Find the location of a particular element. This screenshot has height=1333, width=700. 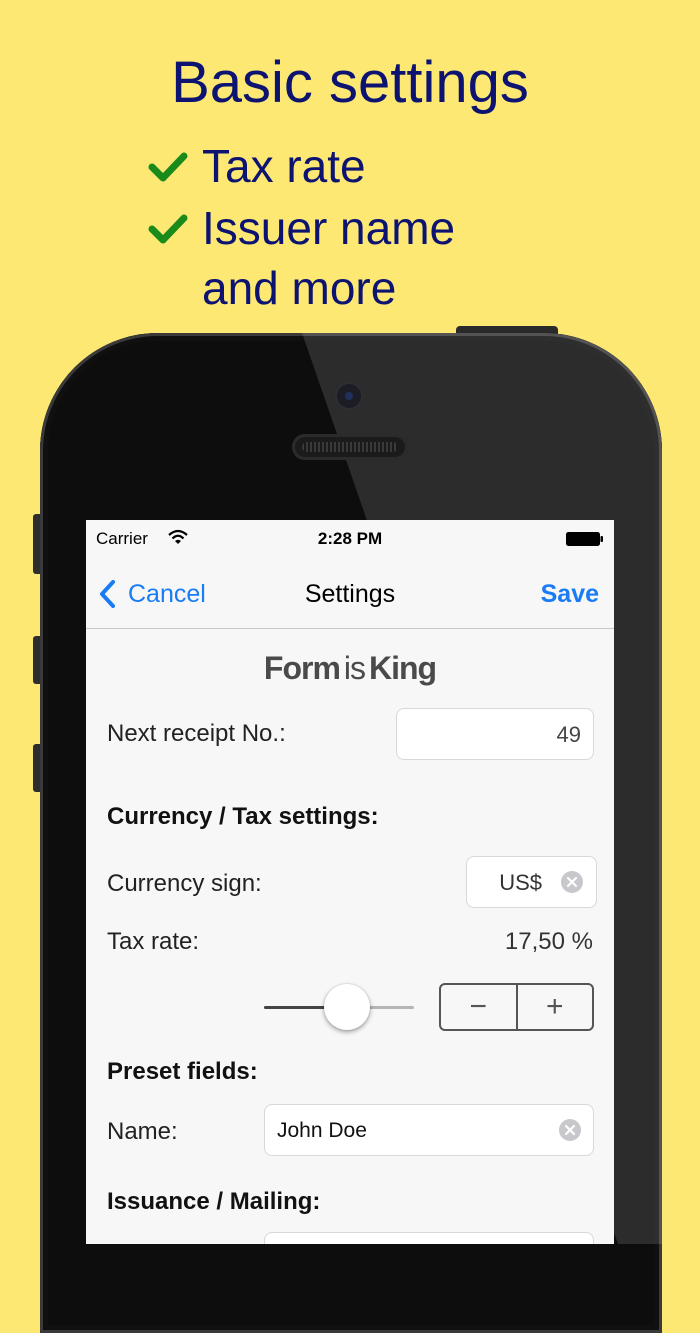

brand-logo-part: Form is located at coordinates (302, 668).